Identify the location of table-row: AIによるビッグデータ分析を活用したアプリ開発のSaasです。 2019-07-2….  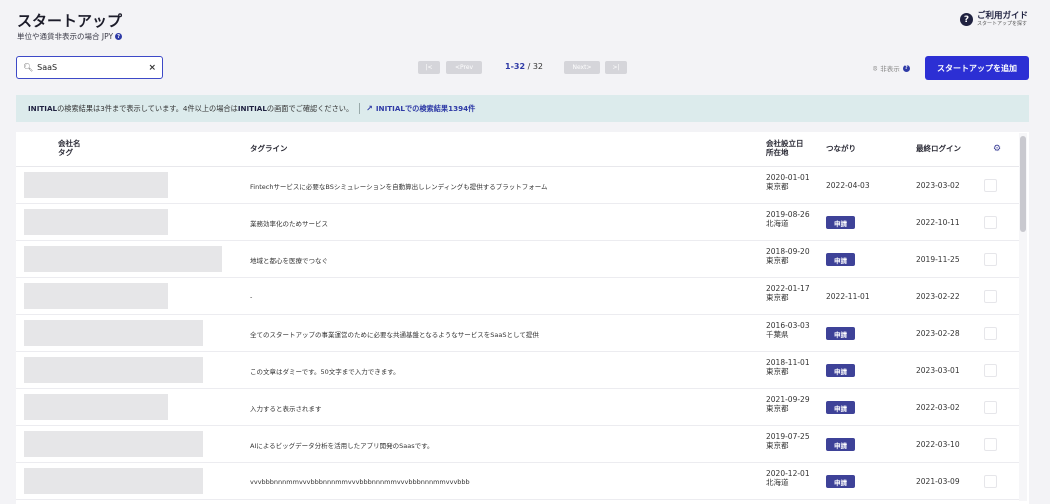
(517, 444).